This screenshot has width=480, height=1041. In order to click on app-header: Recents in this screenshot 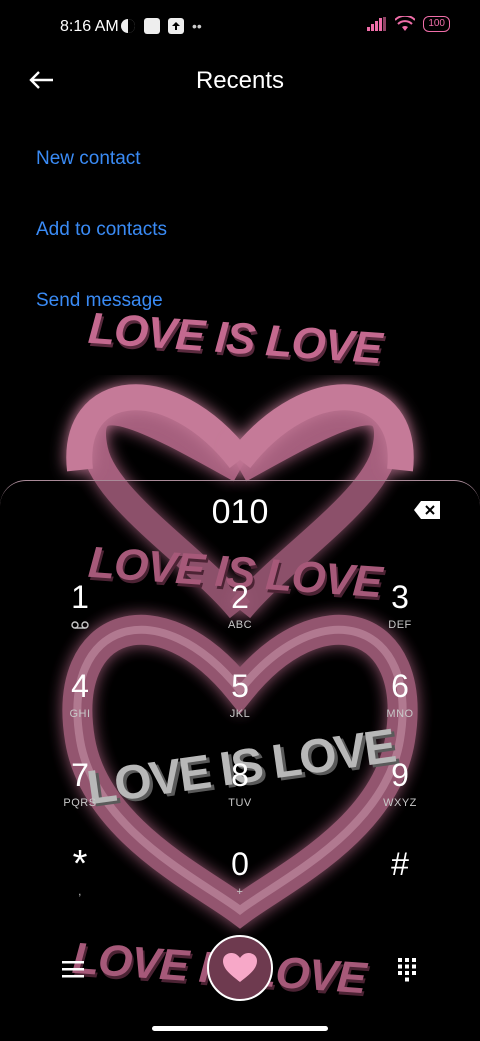, I will do `click(240, 82)`.